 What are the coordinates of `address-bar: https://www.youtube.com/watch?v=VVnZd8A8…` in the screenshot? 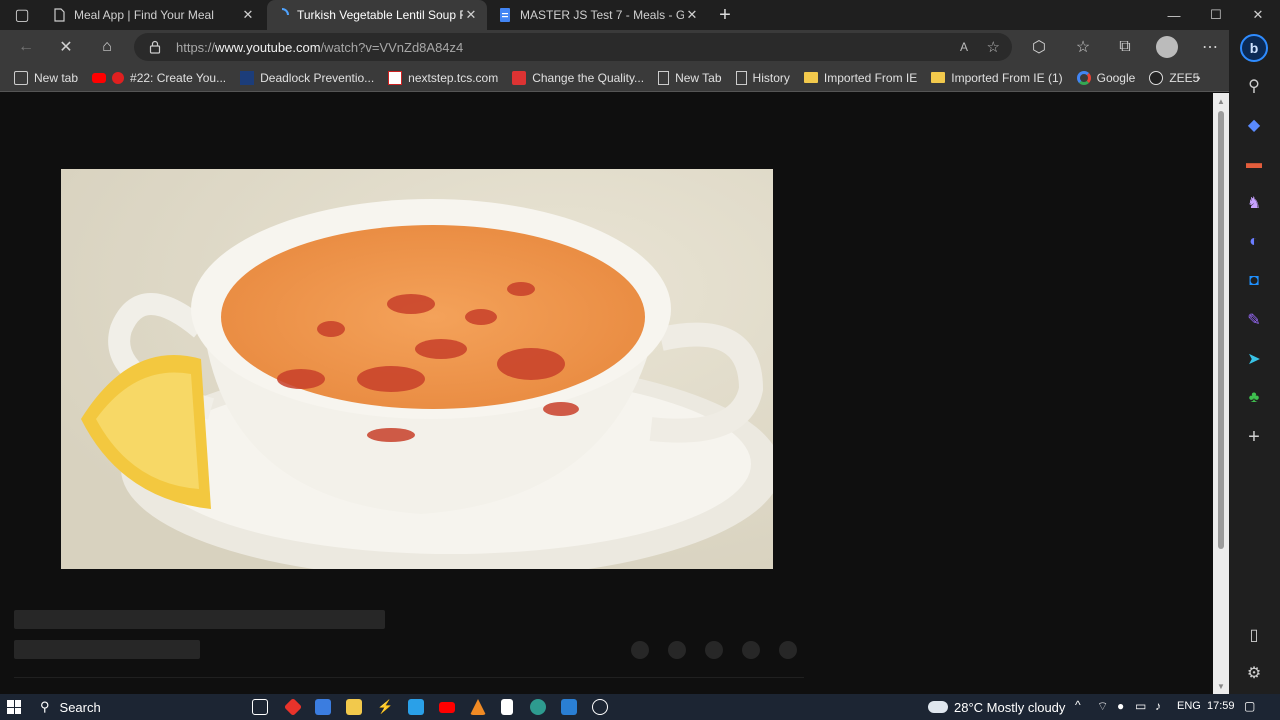 It's located at (573, 47).